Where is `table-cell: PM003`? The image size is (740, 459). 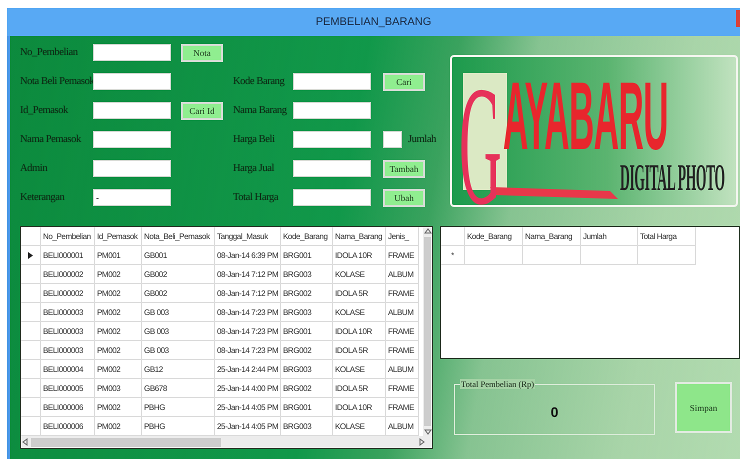 table-cell: PM003 is located at coordinates (118, 388).